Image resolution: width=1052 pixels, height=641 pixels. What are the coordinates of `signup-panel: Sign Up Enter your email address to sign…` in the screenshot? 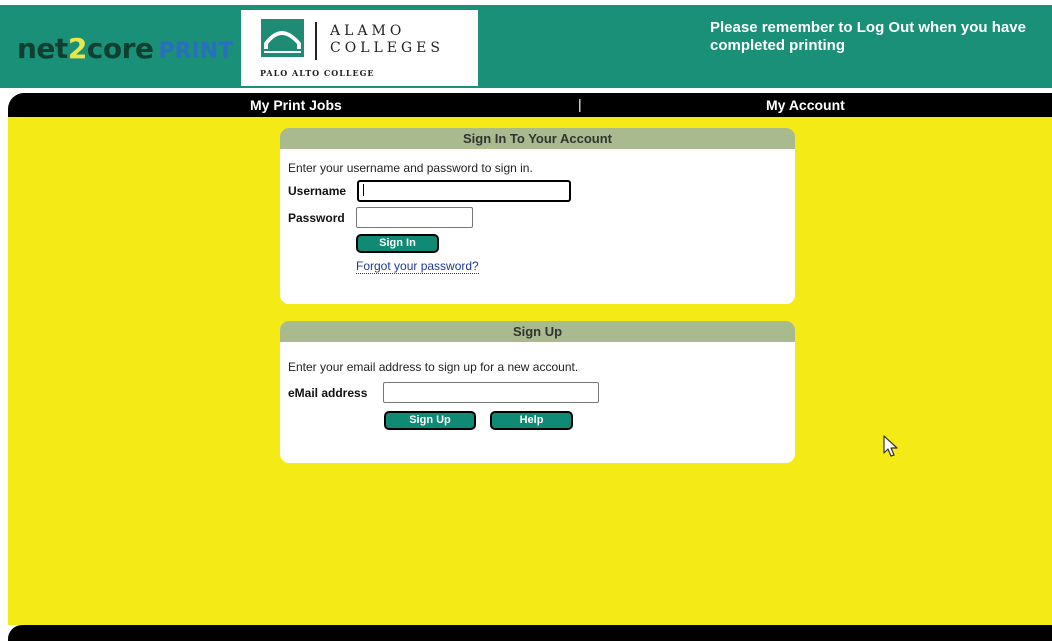 It's located at (537, 392).